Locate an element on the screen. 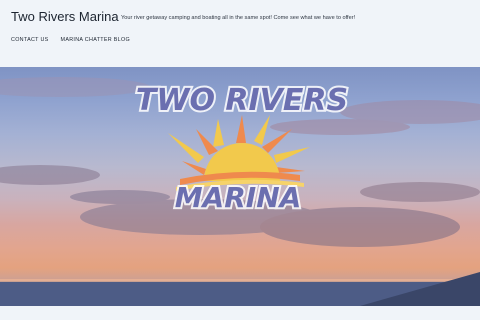 This screenshot has width=480, height=320. logo-text-top: TWO RIVERS is located at coordinates (242, 100).